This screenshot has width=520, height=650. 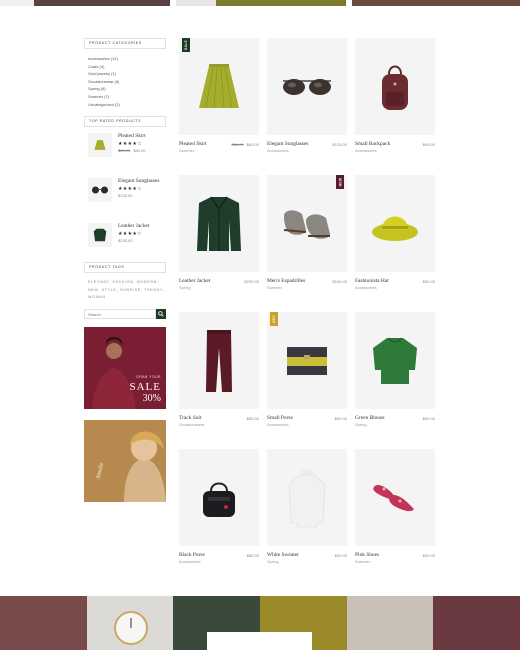 I want to click on product-card: Elegant Sunglasses Accessories $120.00, so click(x=308, y=95).